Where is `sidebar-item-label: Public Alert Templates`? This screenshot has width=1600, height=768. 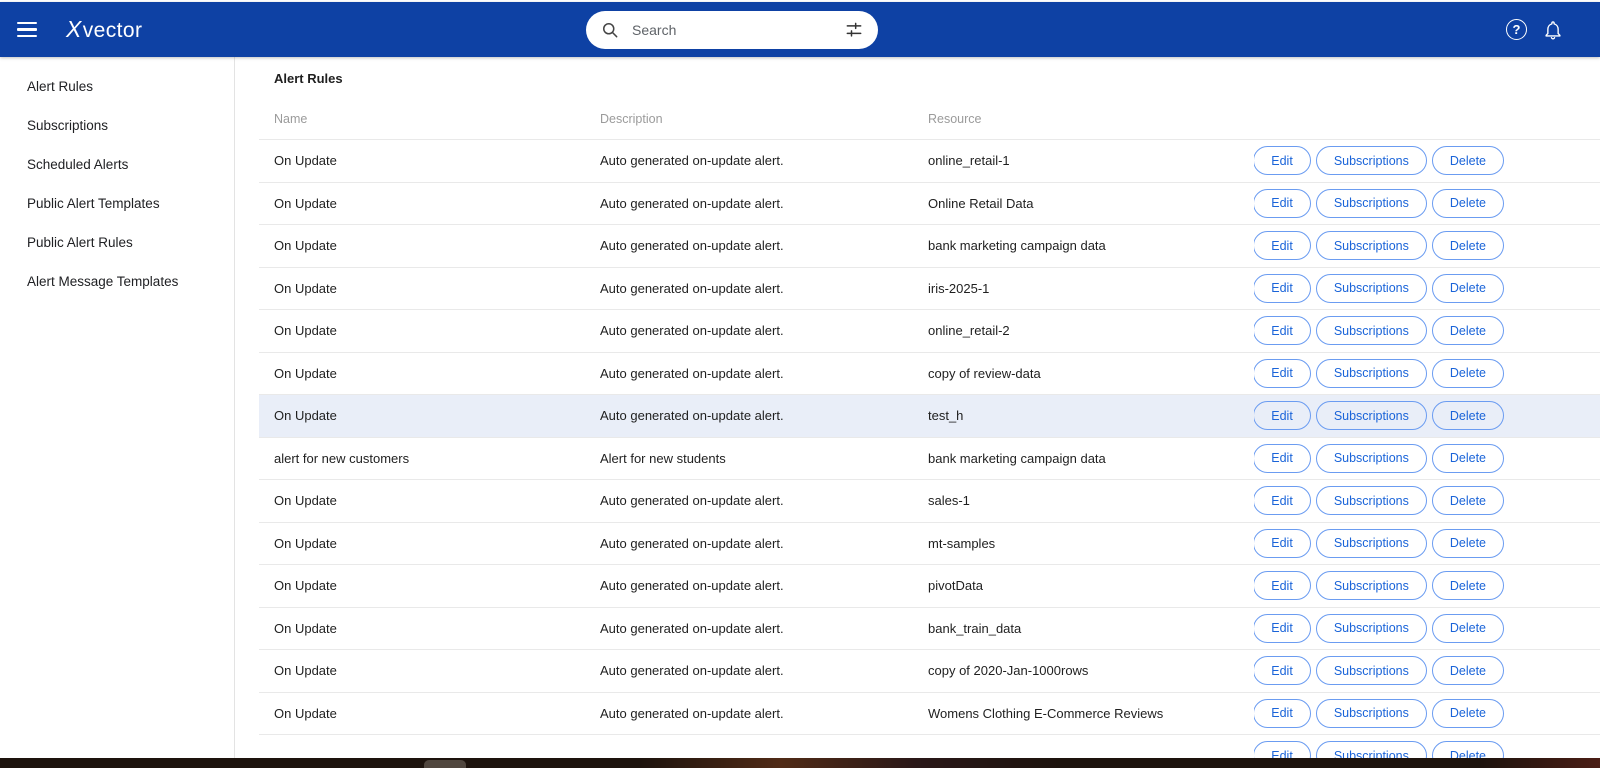
sidebar-item-label: Public Alert Templates is located at coordinates (93, 203).